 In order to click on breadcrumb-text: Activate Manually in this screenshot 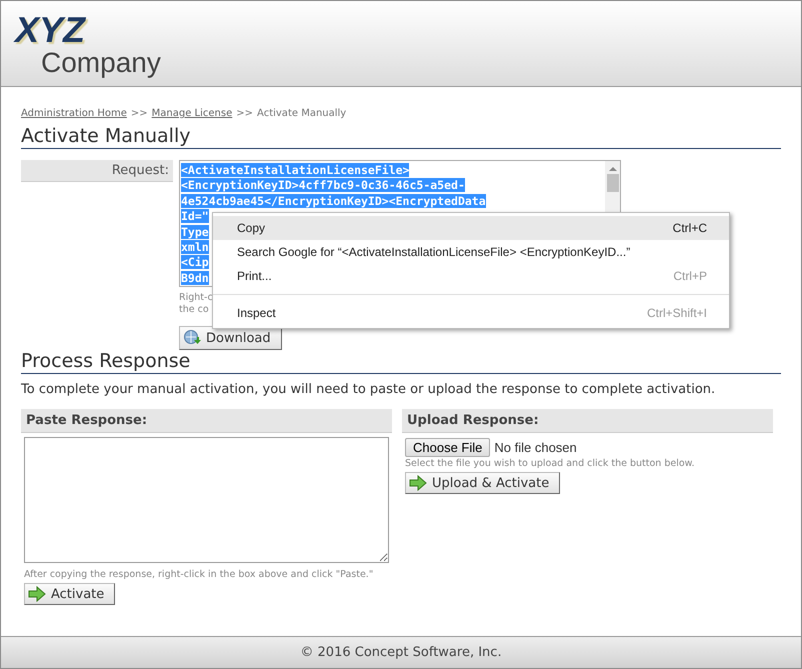, I will do `click(301, 113)`.